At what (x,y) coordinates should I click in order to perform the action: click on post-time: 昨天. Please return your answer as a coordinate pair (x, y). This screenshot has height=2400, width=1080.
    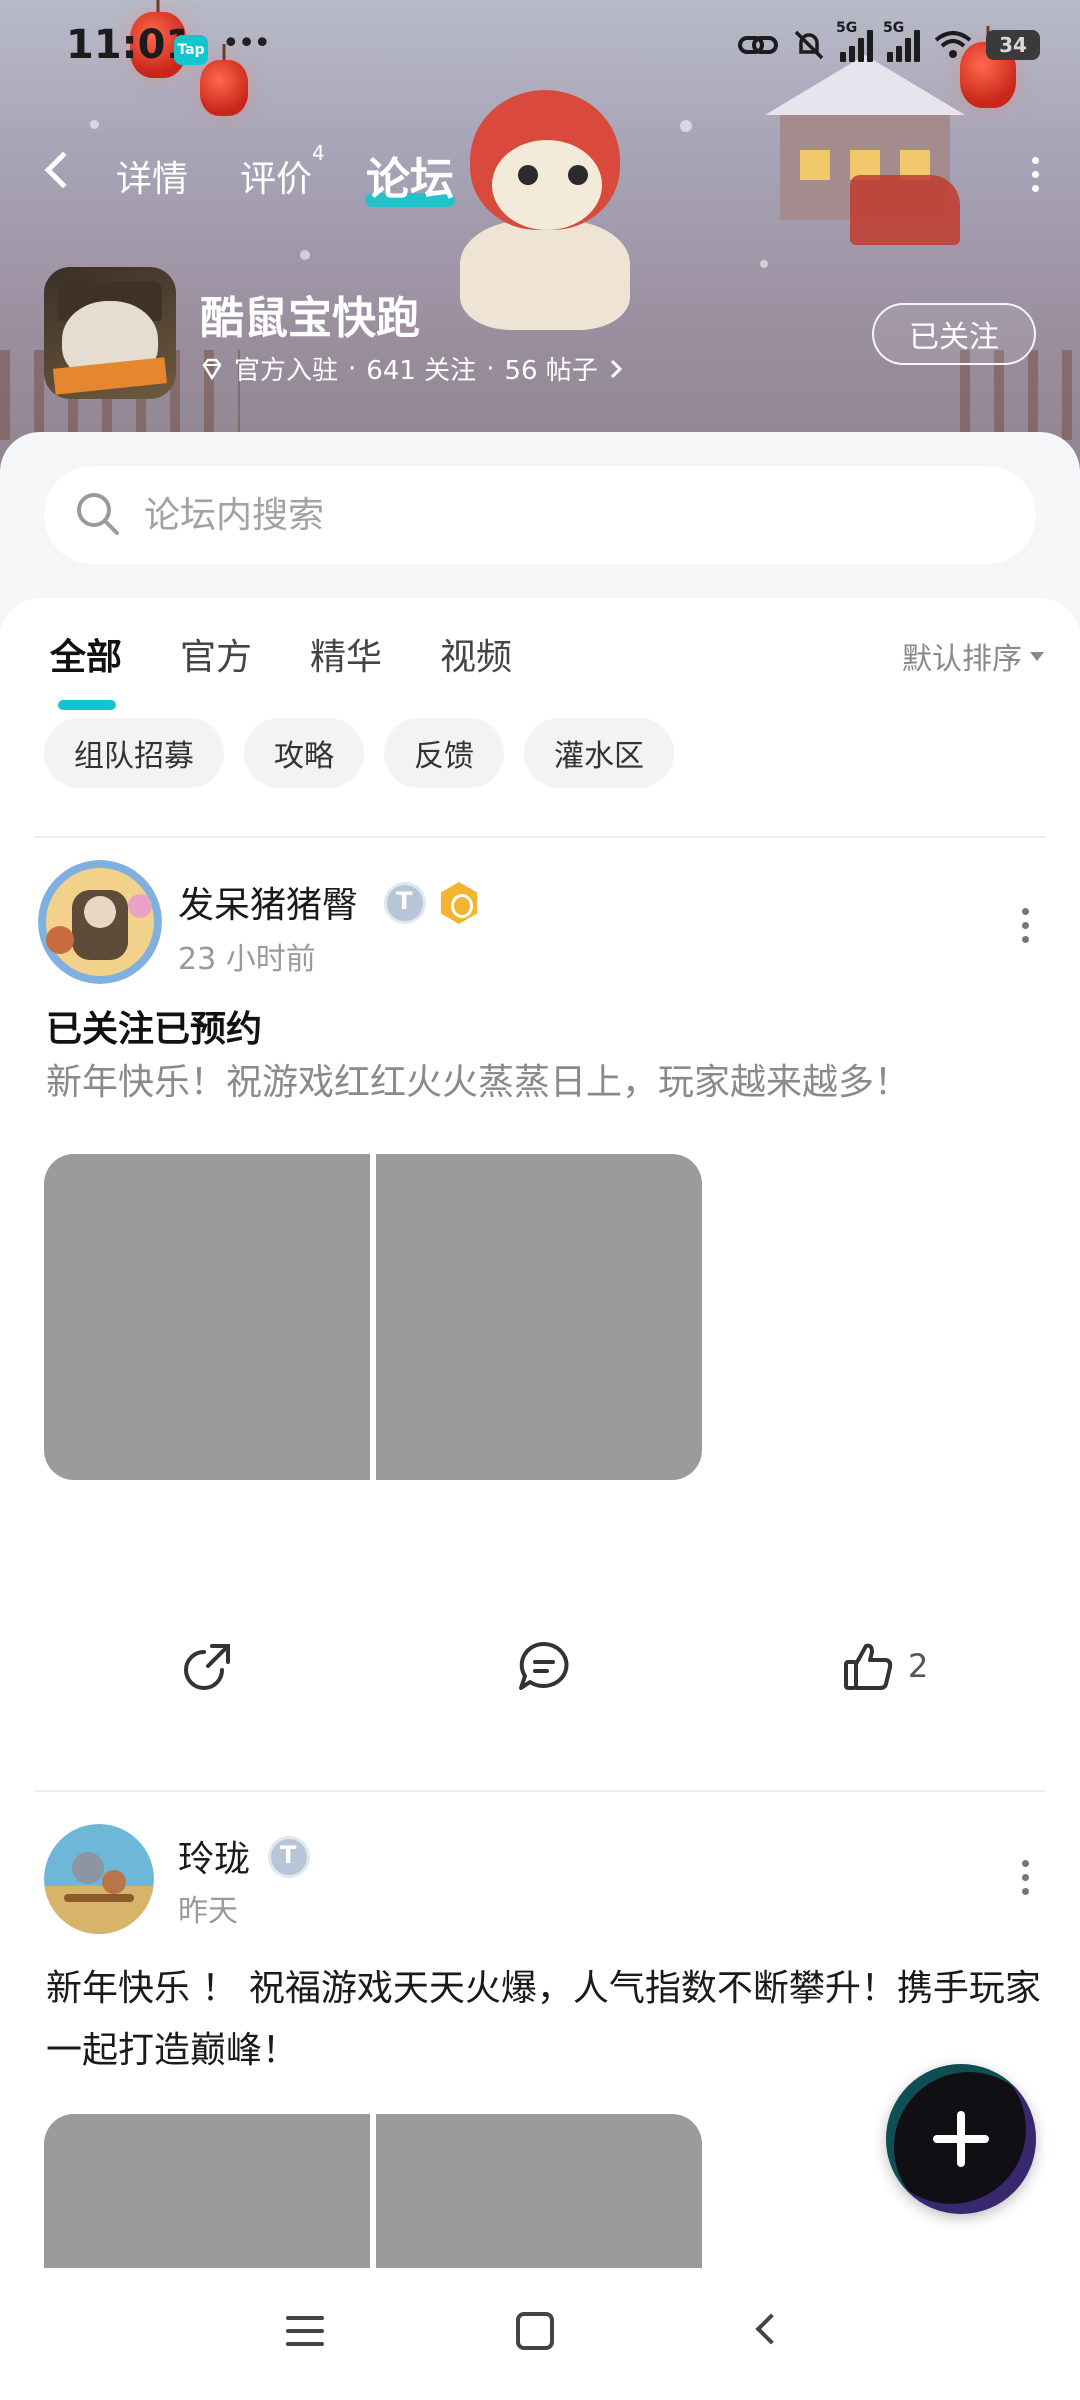
    Looking at the image, I should click on (208, 1911).